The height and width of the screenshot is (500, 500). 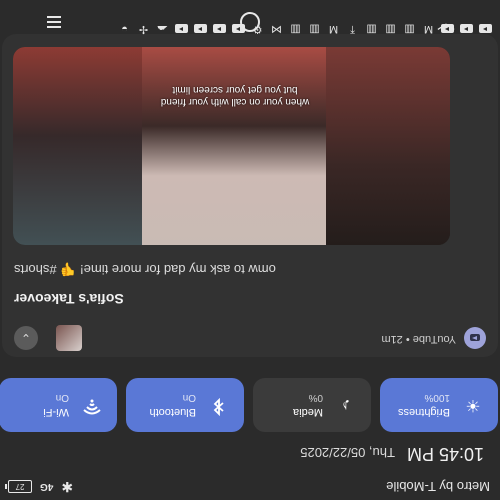 I want to click on tile-bluetooth: Bluetooth On, so click(x=185, y=405).